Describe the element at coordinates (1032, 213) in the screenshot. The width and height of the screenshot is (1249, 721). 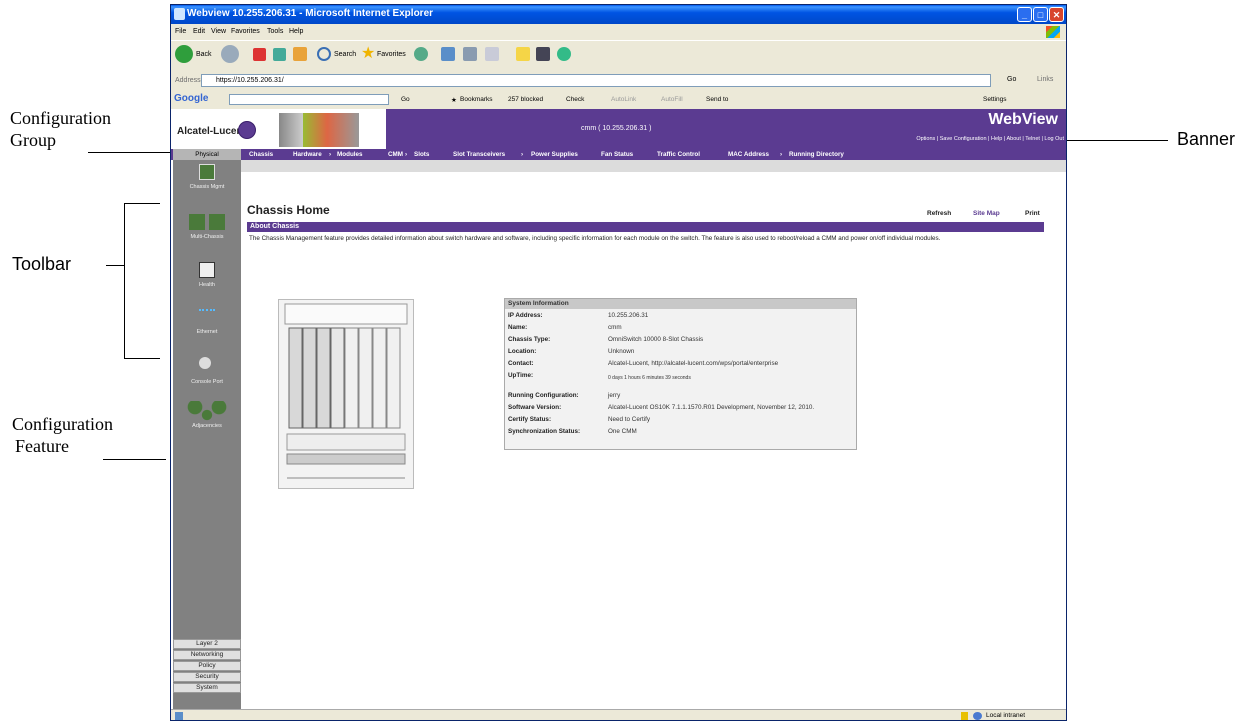
I see `print-link: Print` at that location.